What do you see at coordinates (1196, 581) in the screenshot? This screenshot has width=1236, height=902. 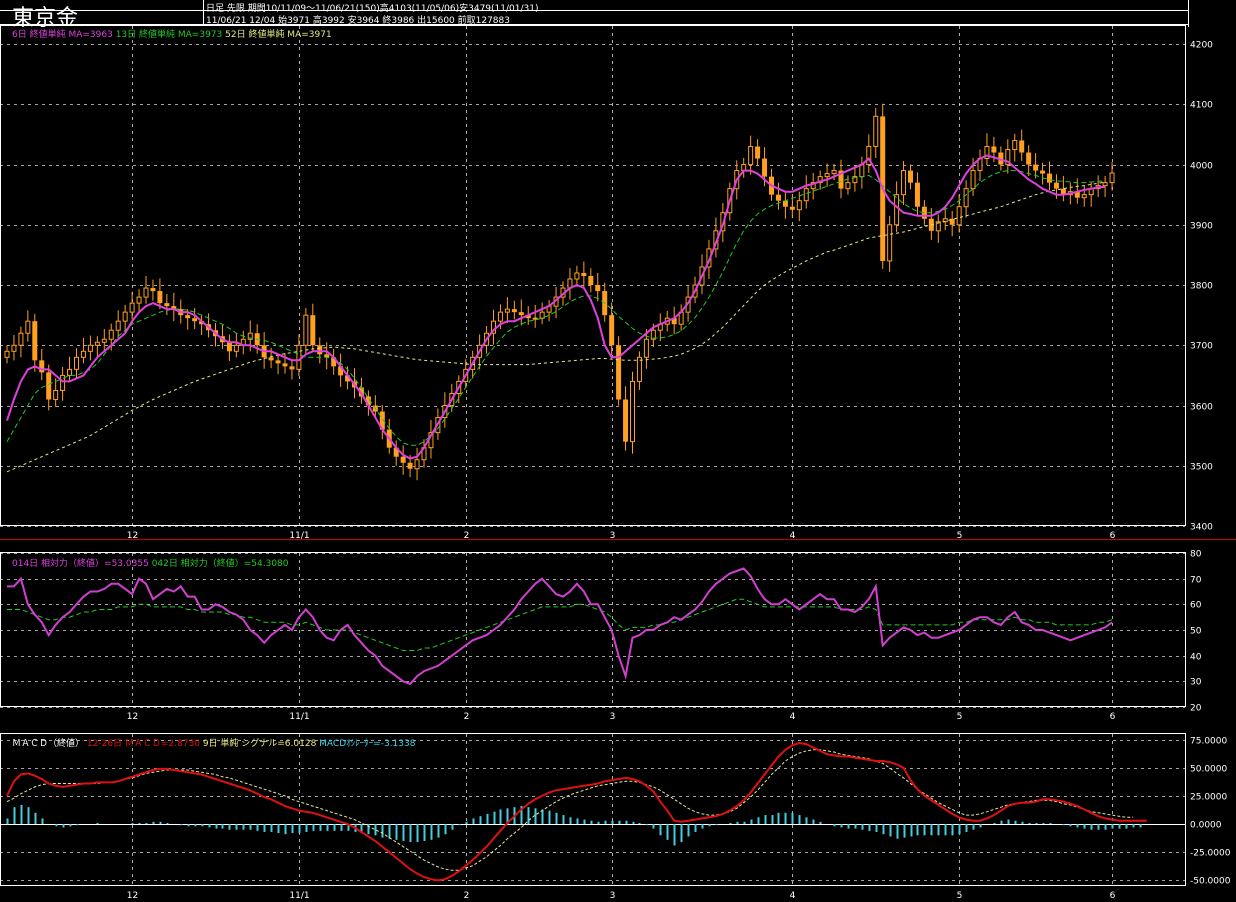 I see `rsi-y-tick-label: 70` at bounding box center [1196, 581].